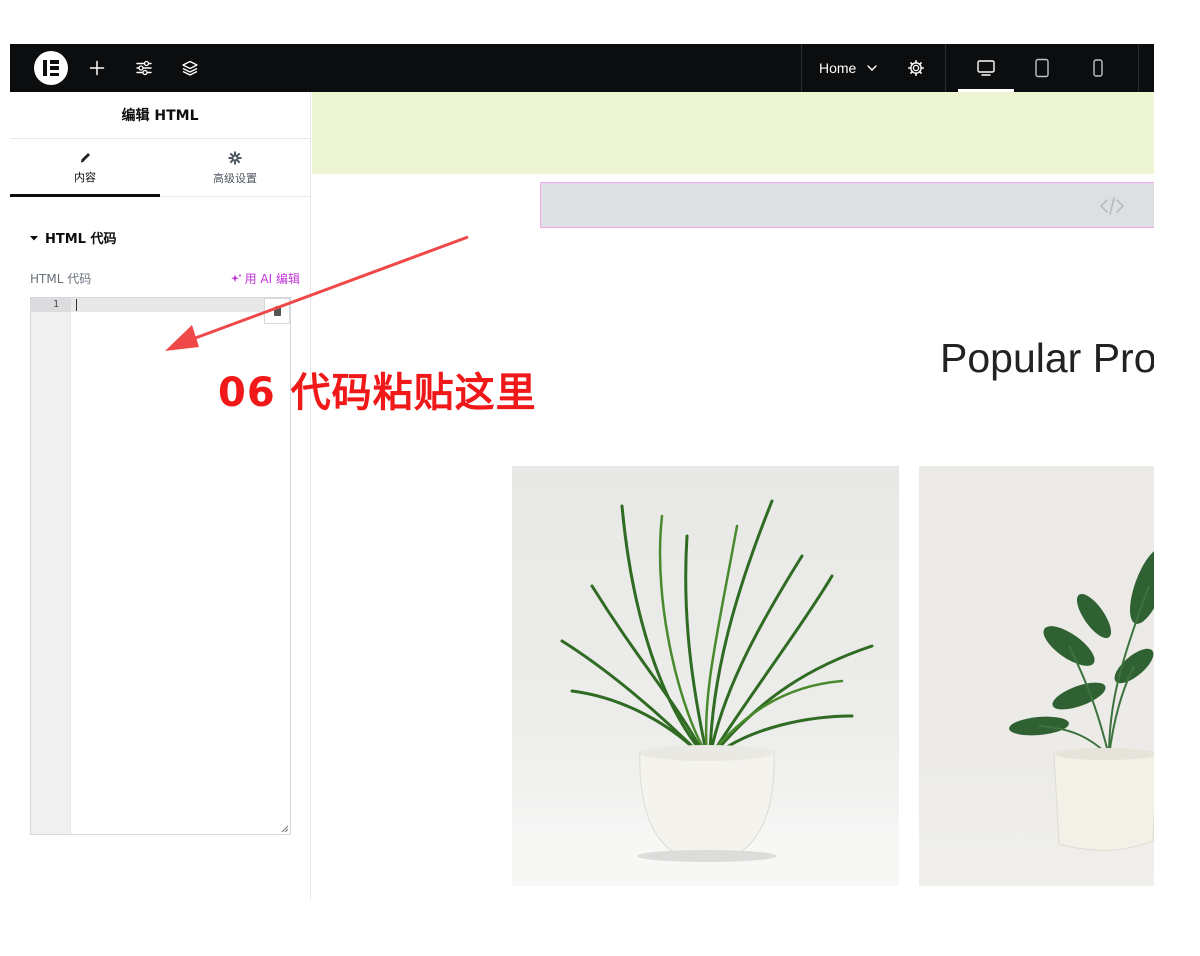 This screenshot has width=1200, height=956. I want to click on sliders-icon, so click(144, 68).